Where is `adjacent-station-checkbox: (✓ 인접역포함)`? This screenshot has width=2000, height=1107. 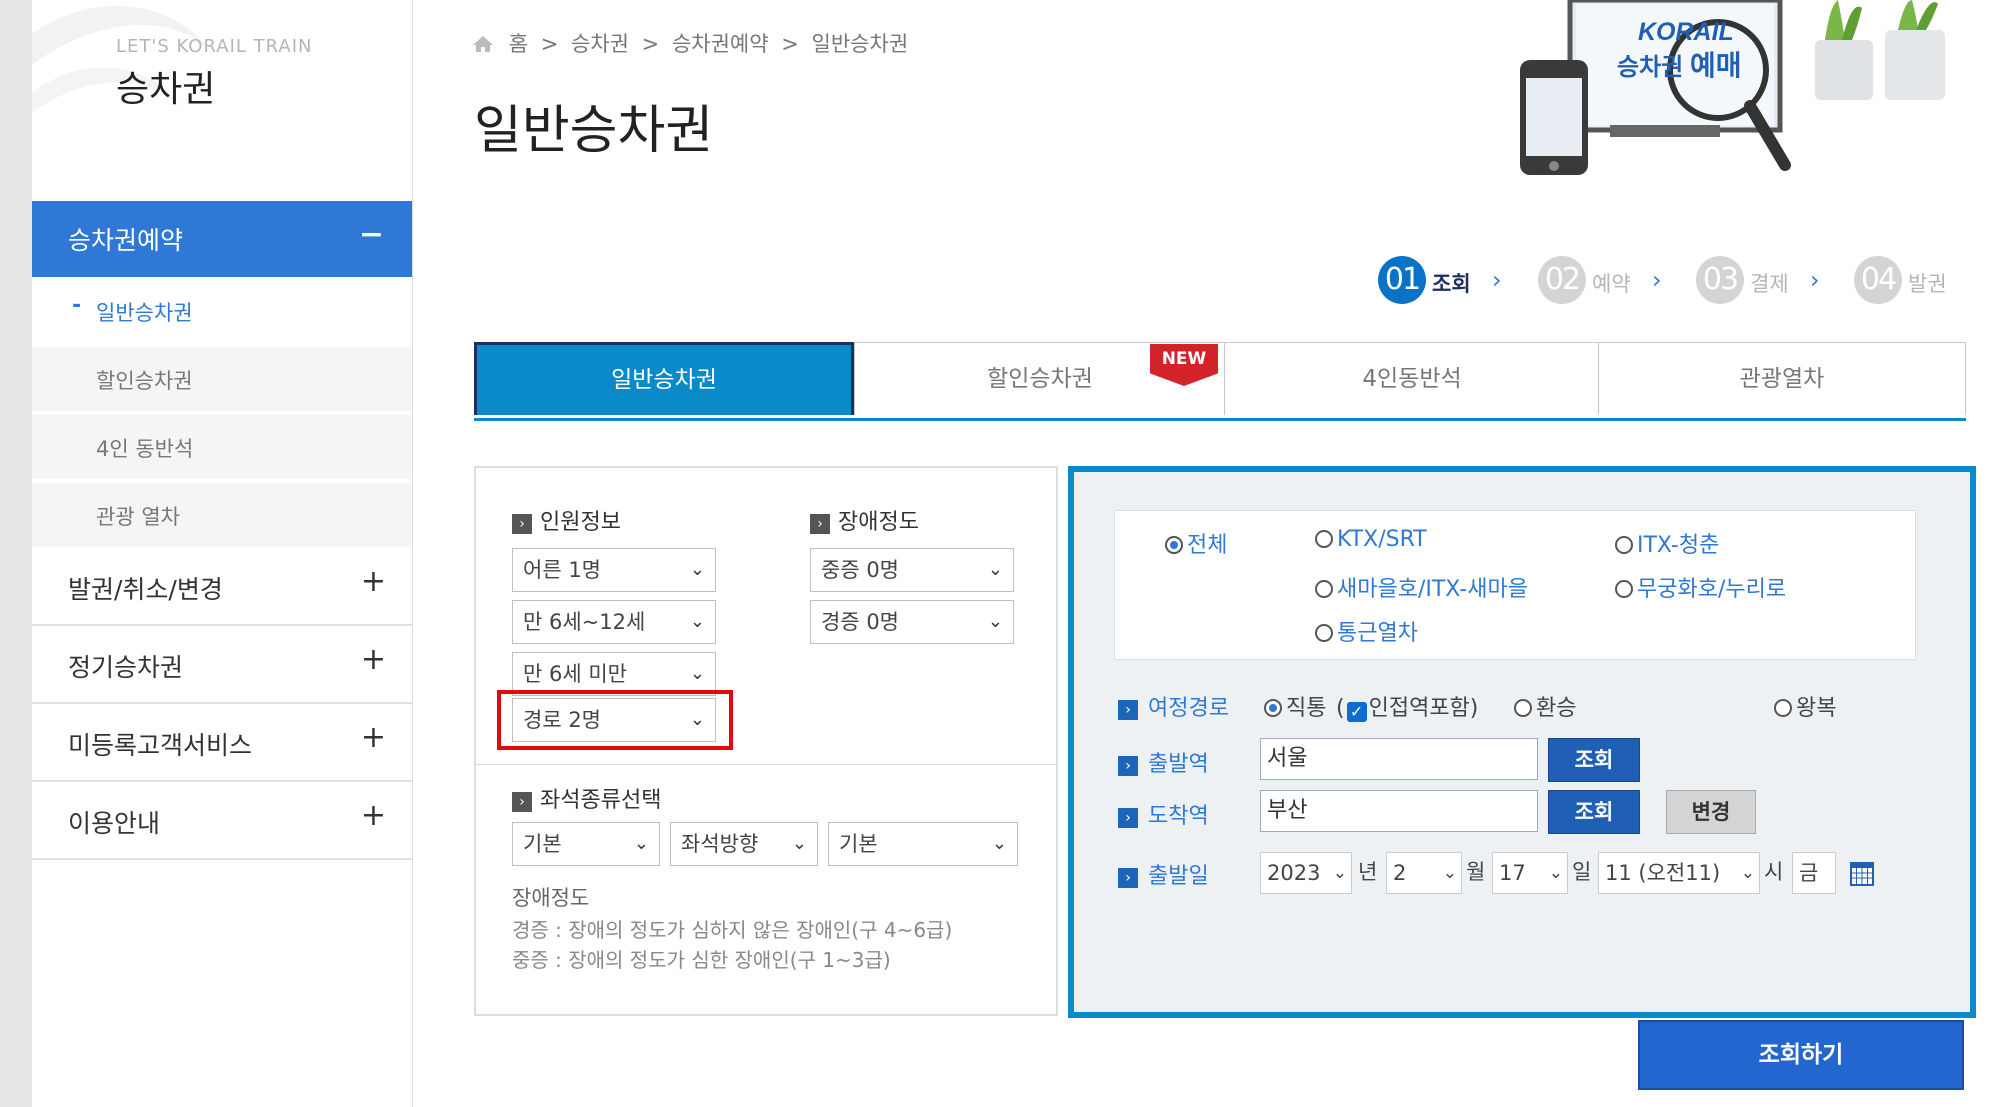
adjacent-station-checkbox: (✓ 인접역포함) is located at coordinates (1407, 706).